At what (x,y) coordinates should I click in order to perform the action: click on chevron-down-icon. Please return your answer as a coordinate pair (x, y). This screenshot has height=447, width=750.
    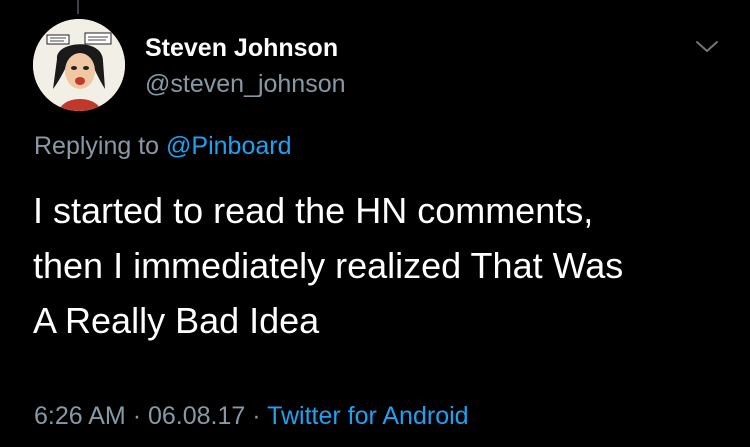
    Looking at the image, I should click on (707, 46).